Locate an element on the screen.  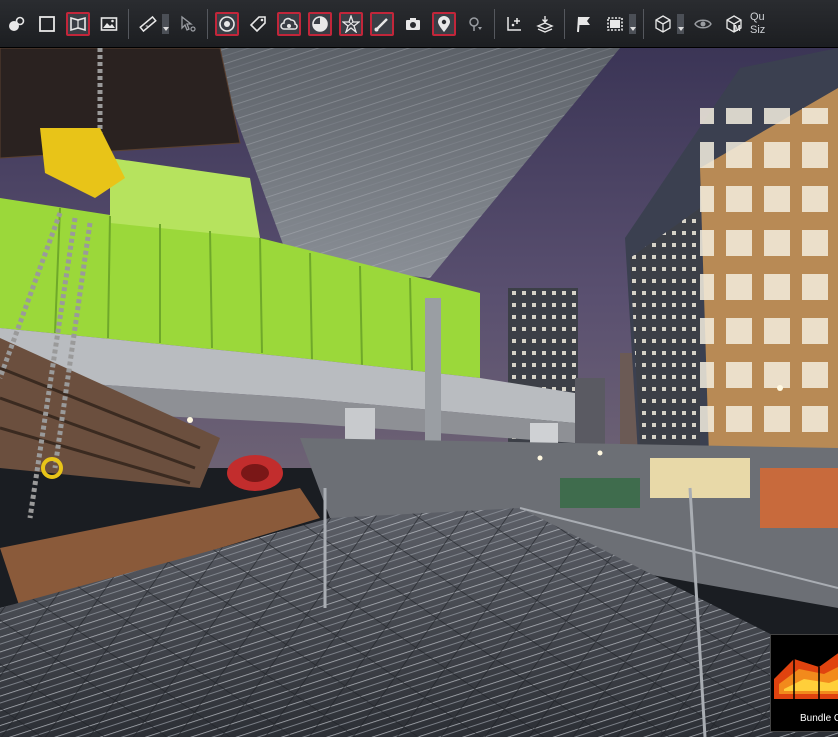
ruler-button is located at coordinates (148, 24).